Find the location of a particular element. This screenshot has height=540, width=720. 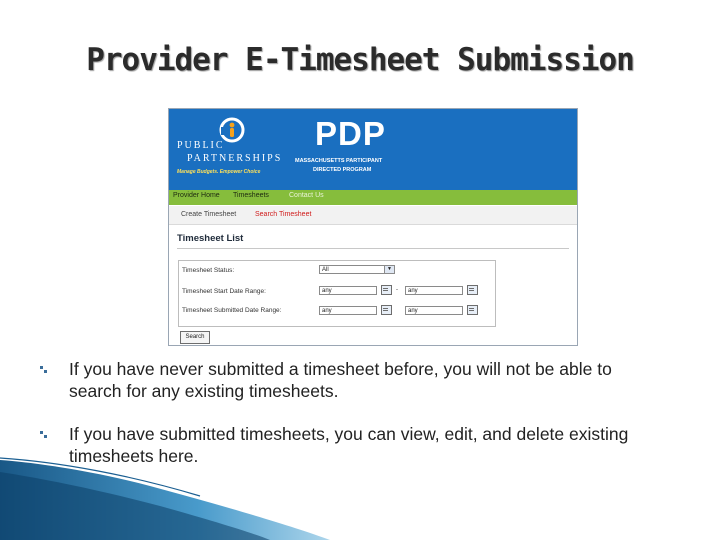

submitted-date-to-input: any is located at coordinates (434, 310).